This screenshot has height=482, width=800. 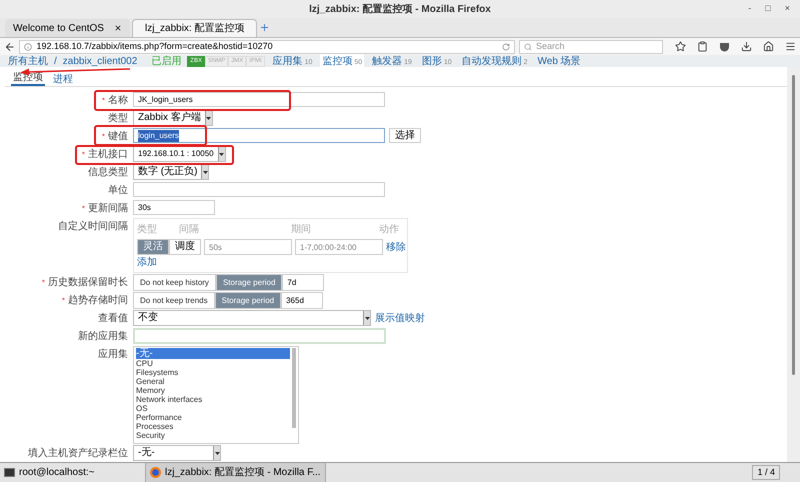 I want to click on new-tab-icon, so click(x=264, y=27).